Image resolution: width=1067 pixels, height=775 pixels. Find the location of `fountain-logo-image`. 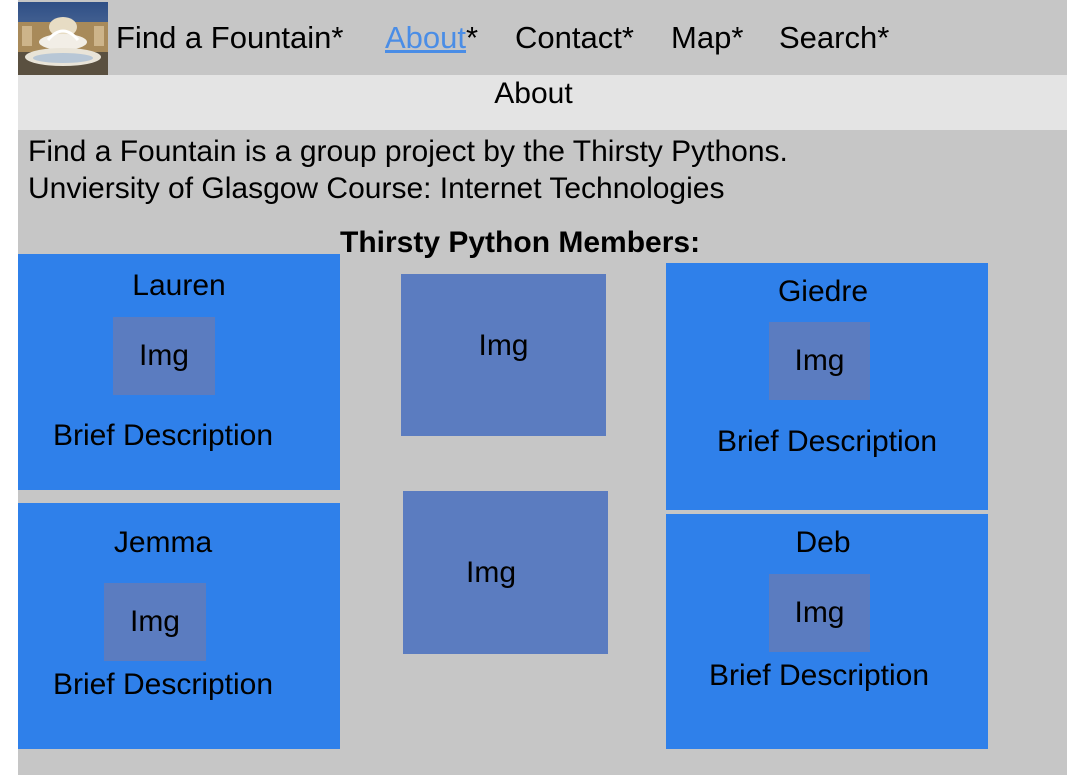

fountain-logo-image is located at coordinates (63, 38).